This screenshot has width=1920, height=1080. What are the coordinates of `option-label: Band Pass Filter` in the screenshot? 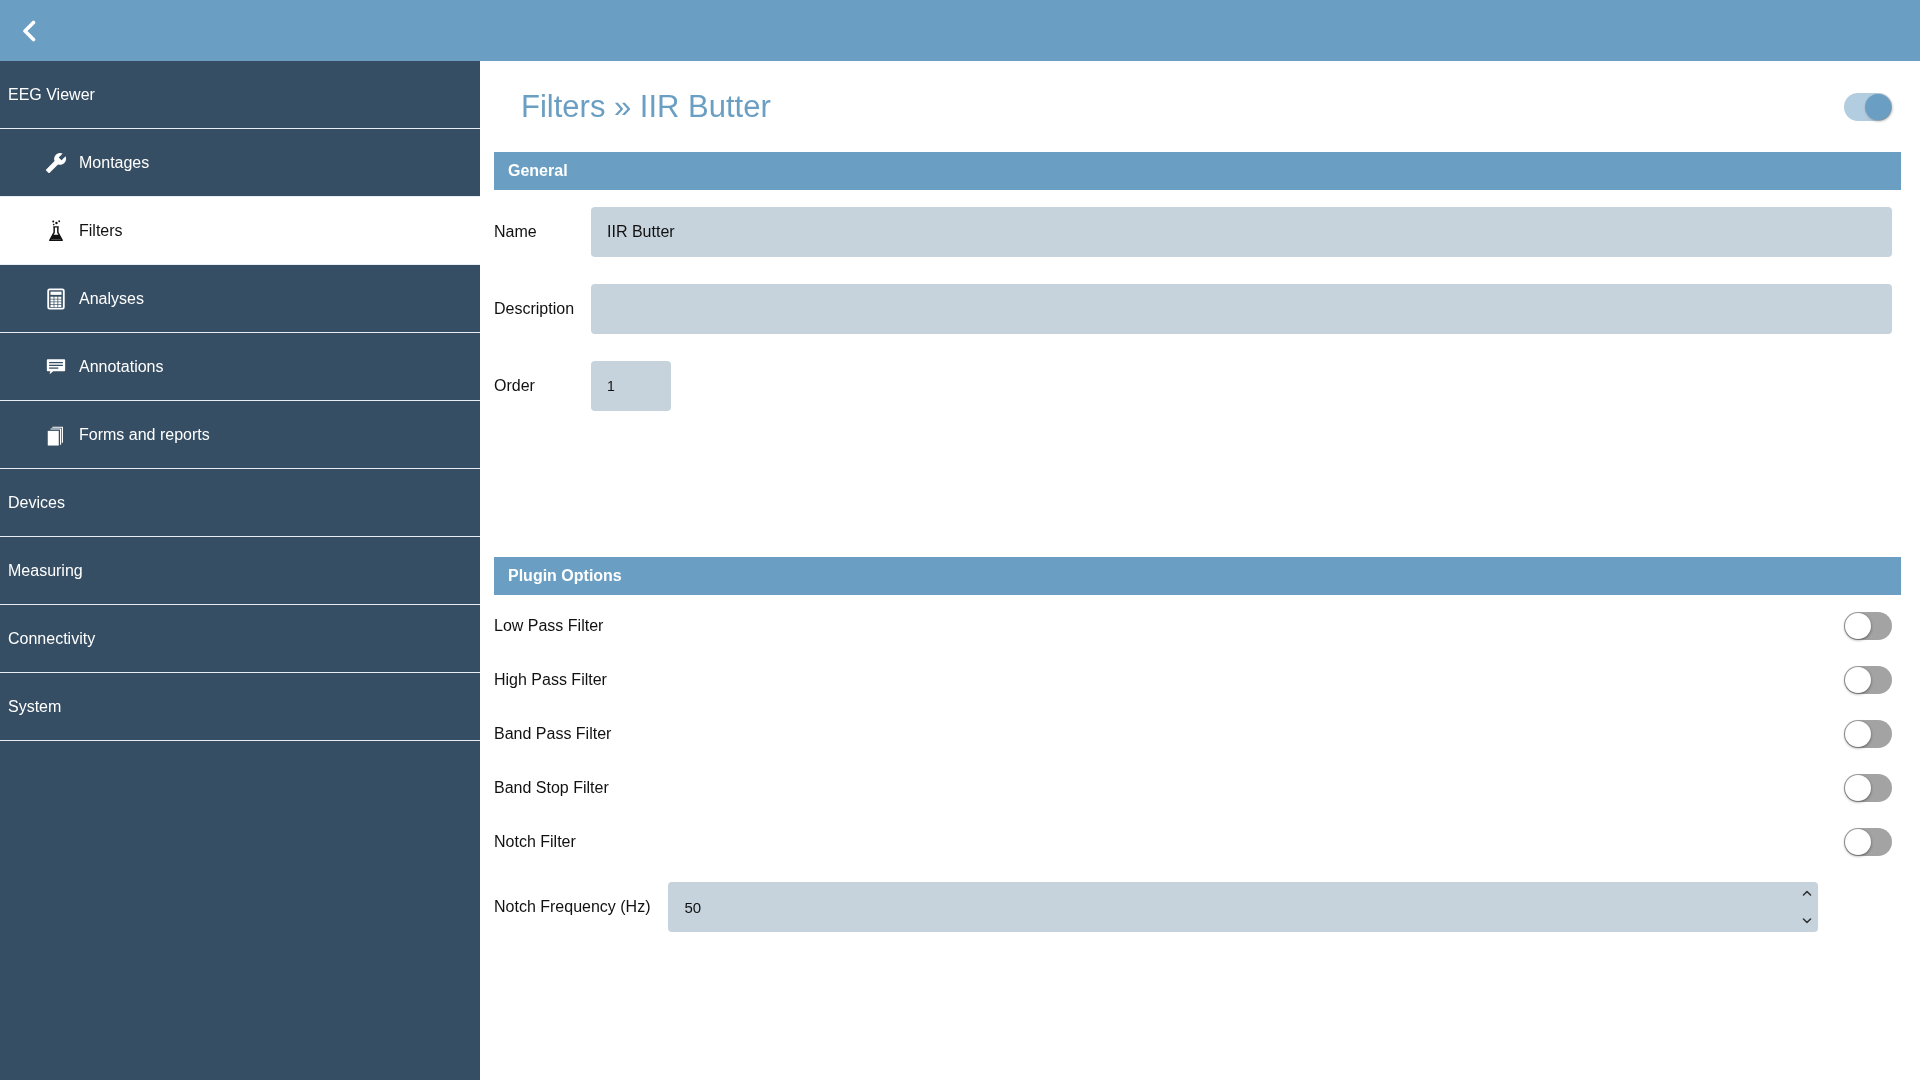 It's located at (553, 734).